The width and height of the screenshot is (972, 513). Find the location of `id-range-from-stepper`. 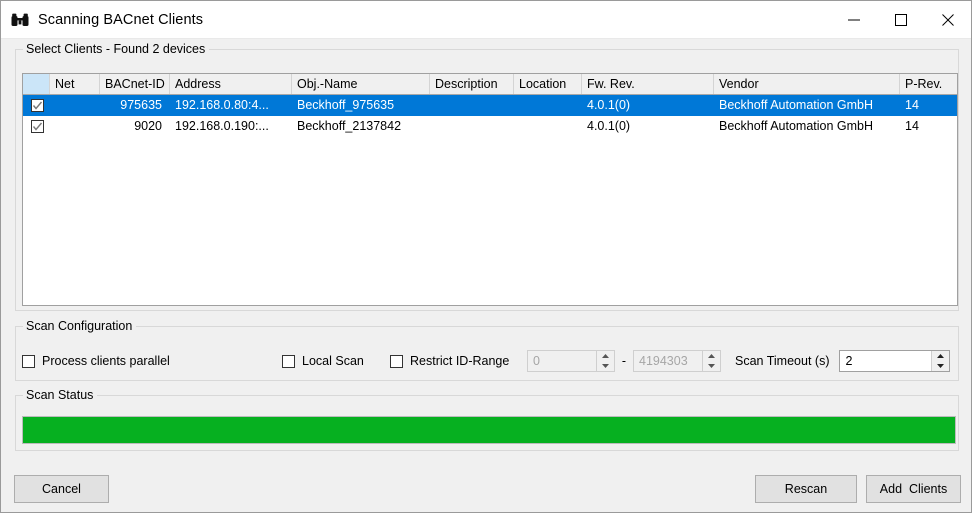

id-range-from-stepper is located at coordinates (605, 361).